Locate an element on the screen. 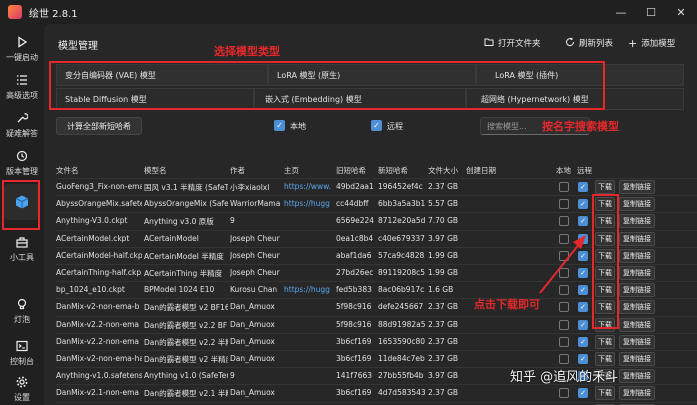  model-type-hypernetwork: 超网络 (Hypernetwork) 模型 is located at coordinates (575, 99).